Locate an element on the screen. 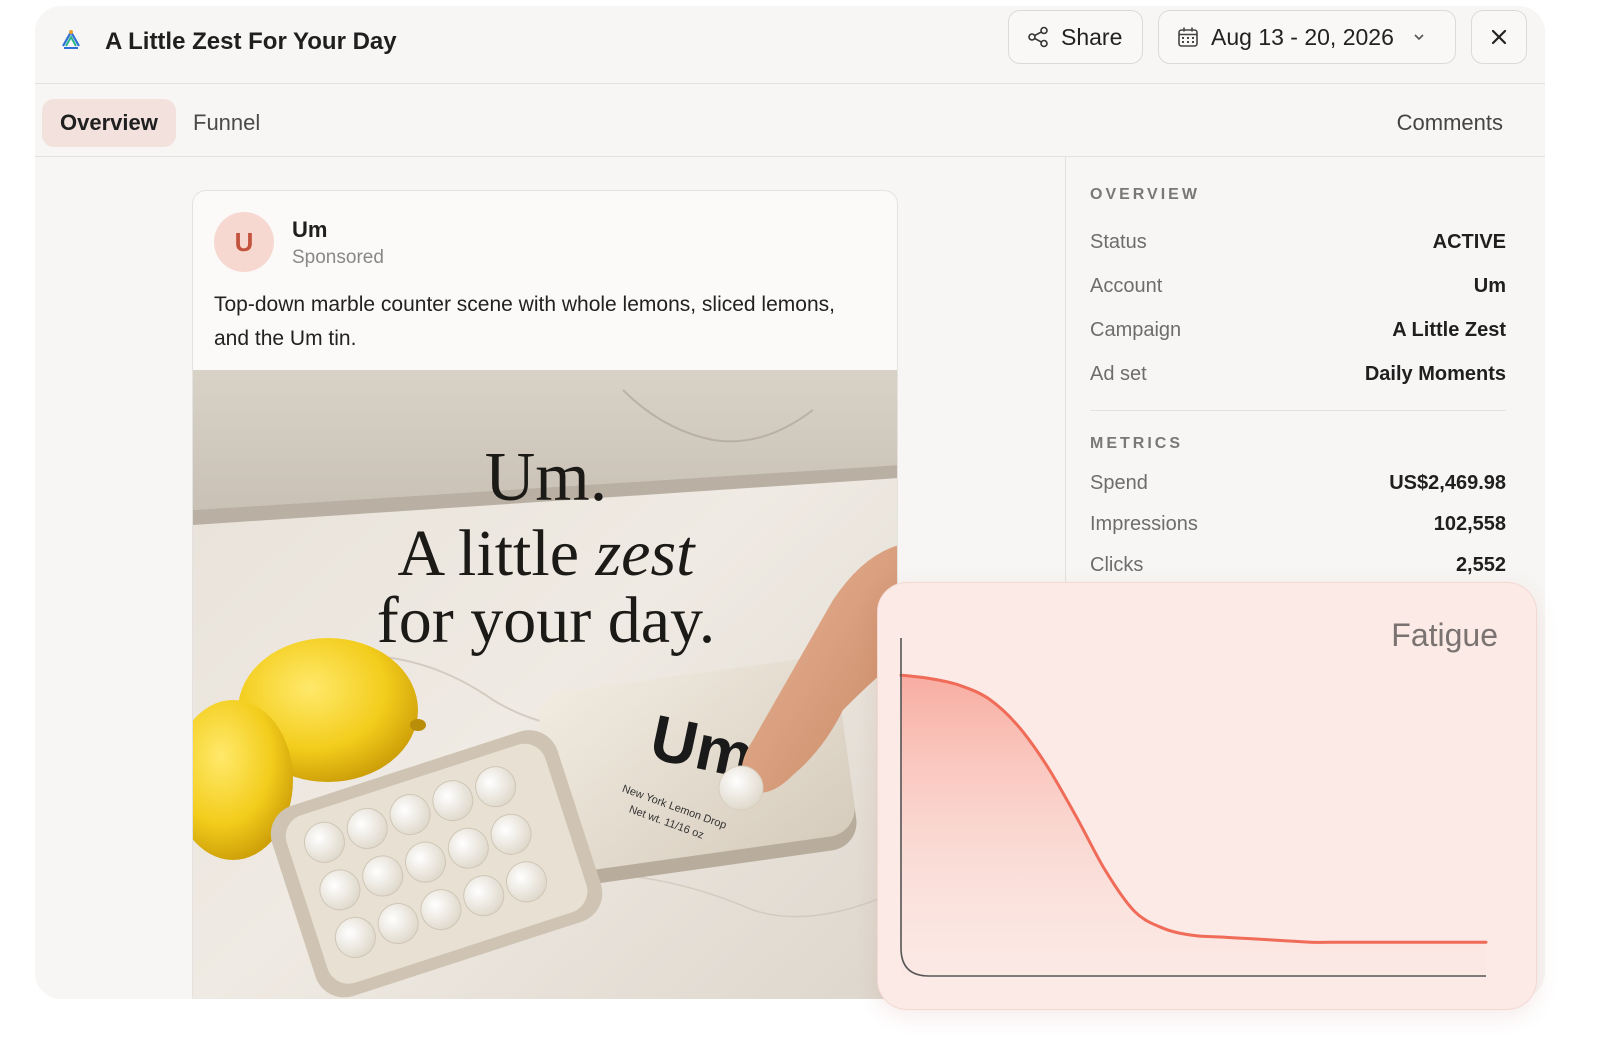 Image resolution: width=1623 pixels, height=1049 pixels. account-label: Account is located at coordinates (1126, 285).